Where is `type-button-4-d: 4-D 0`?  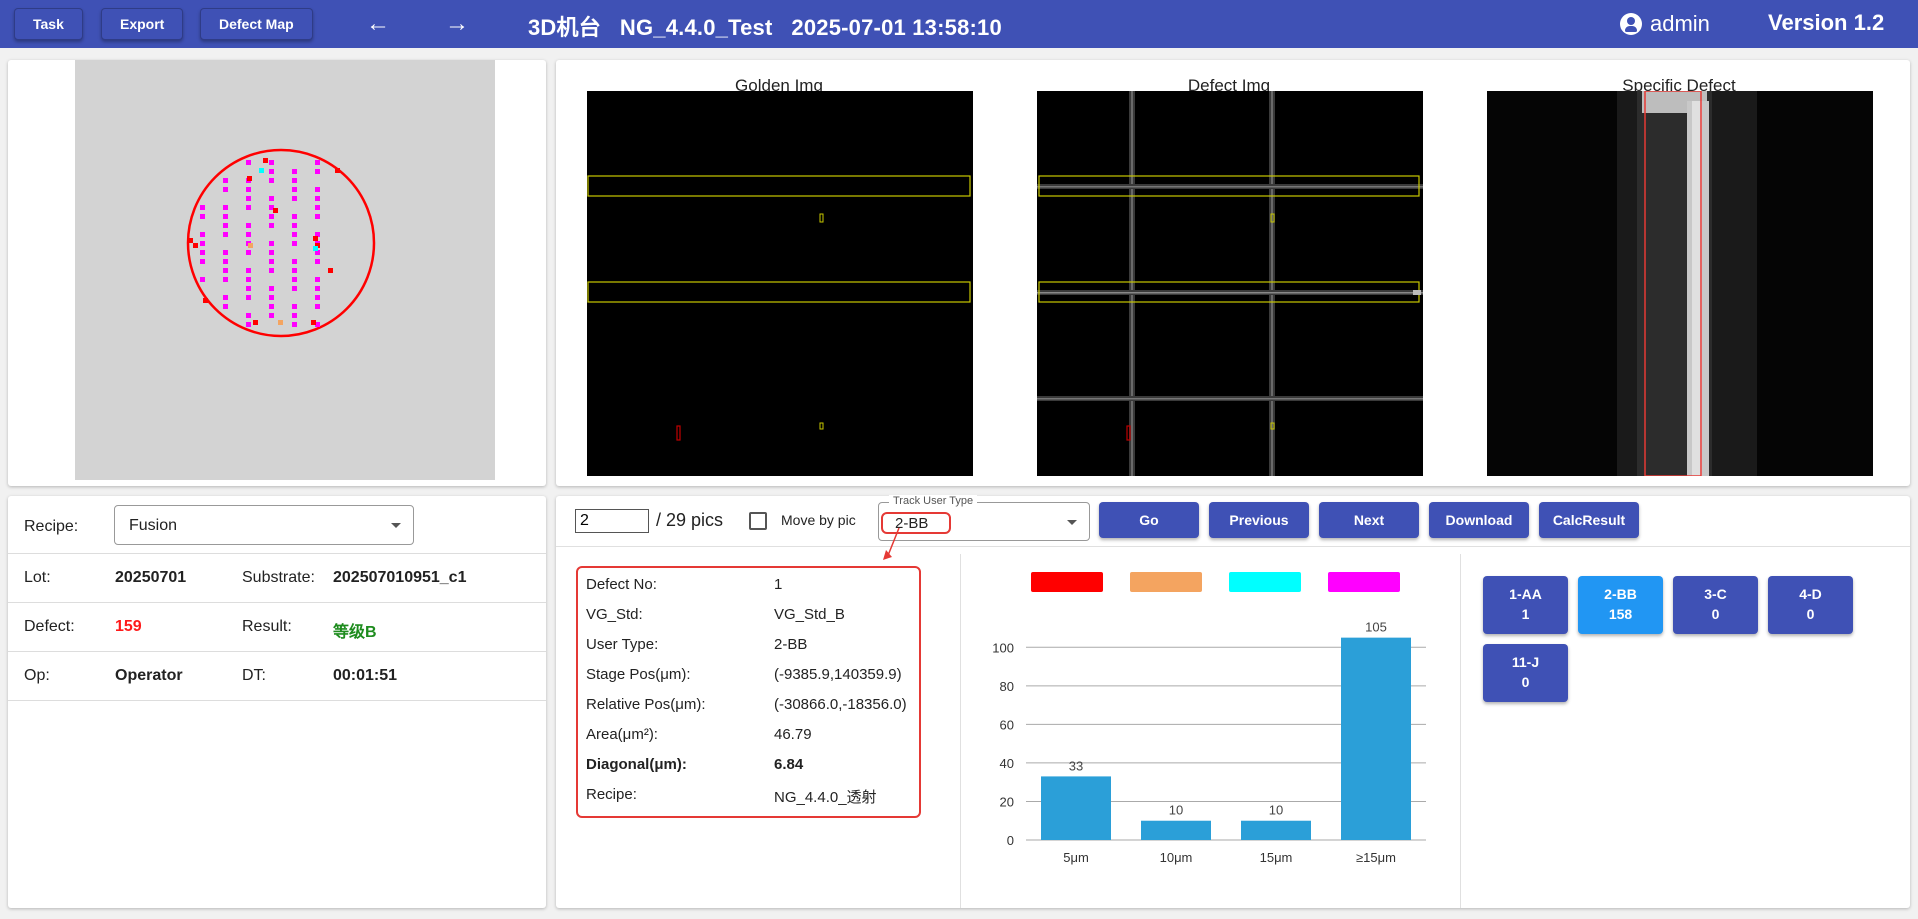 type-button-4-d: 4-D 0 is located at coordinates (1810, 605).